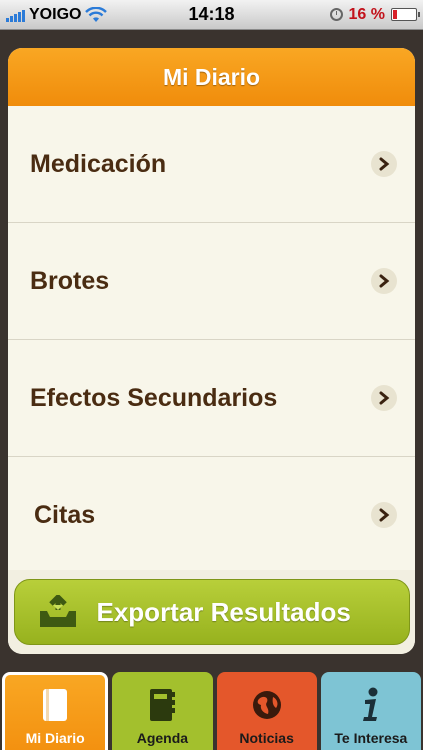  What do you see at coordinates (96, 14) in the screenshot?
I see `wifi-icon` at bounding box center [96, 14].